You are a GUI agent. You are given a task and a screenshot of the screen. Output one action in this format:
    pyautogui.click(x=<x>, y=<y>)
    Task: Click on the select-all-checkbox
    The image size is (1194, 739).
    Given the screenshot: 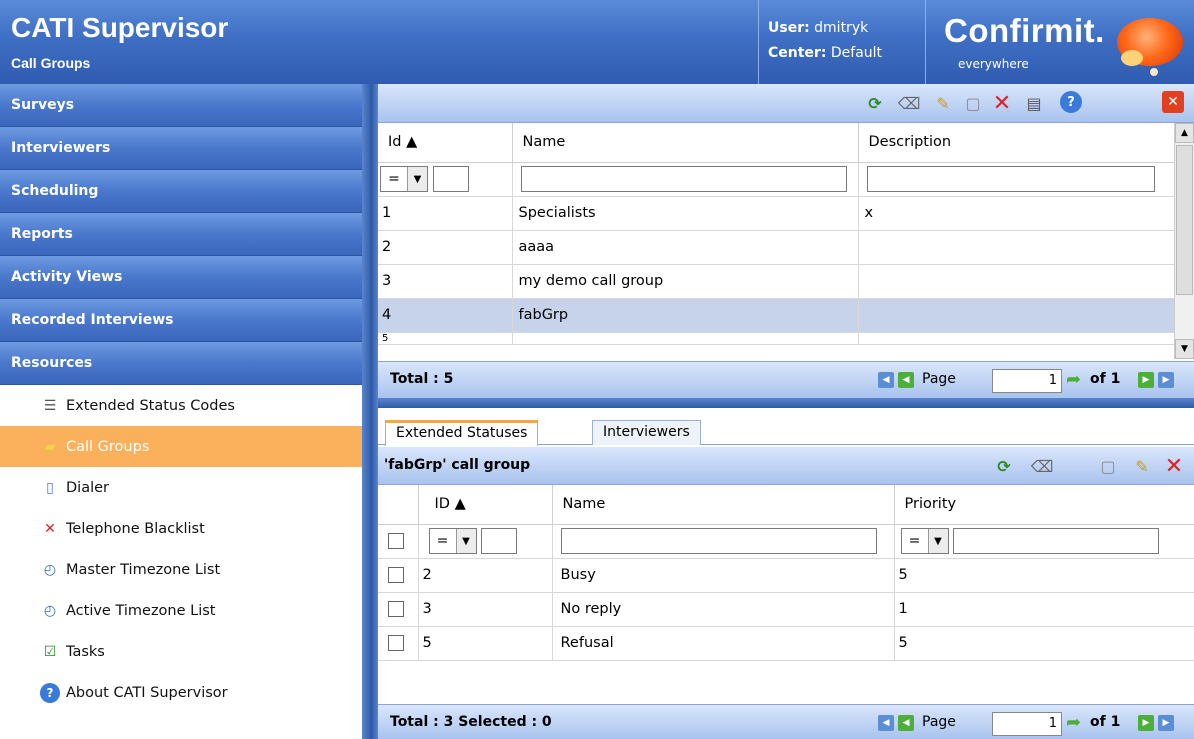 What is the action you would take?
    pyautogui.click(x=396, y=541)
    